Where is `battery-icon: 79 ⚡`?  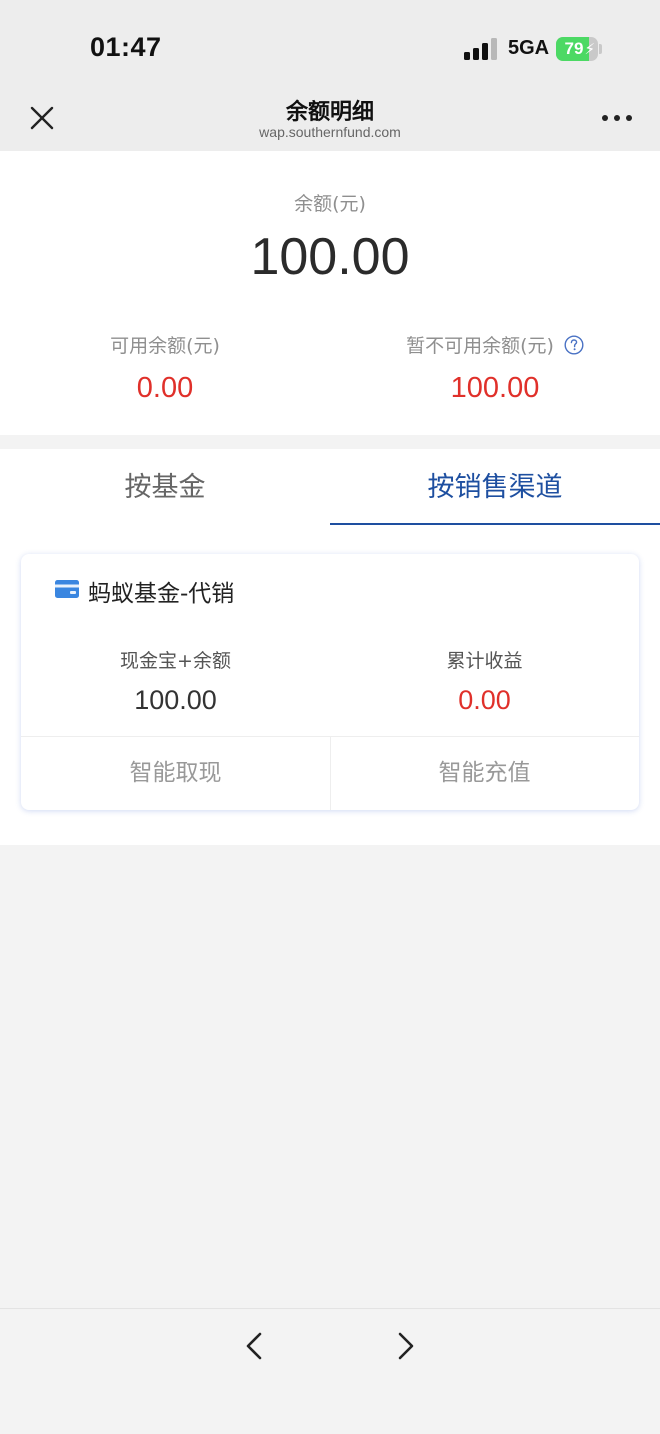
battery-icon: 79 ⚡ is located at coordinates (577, 49).